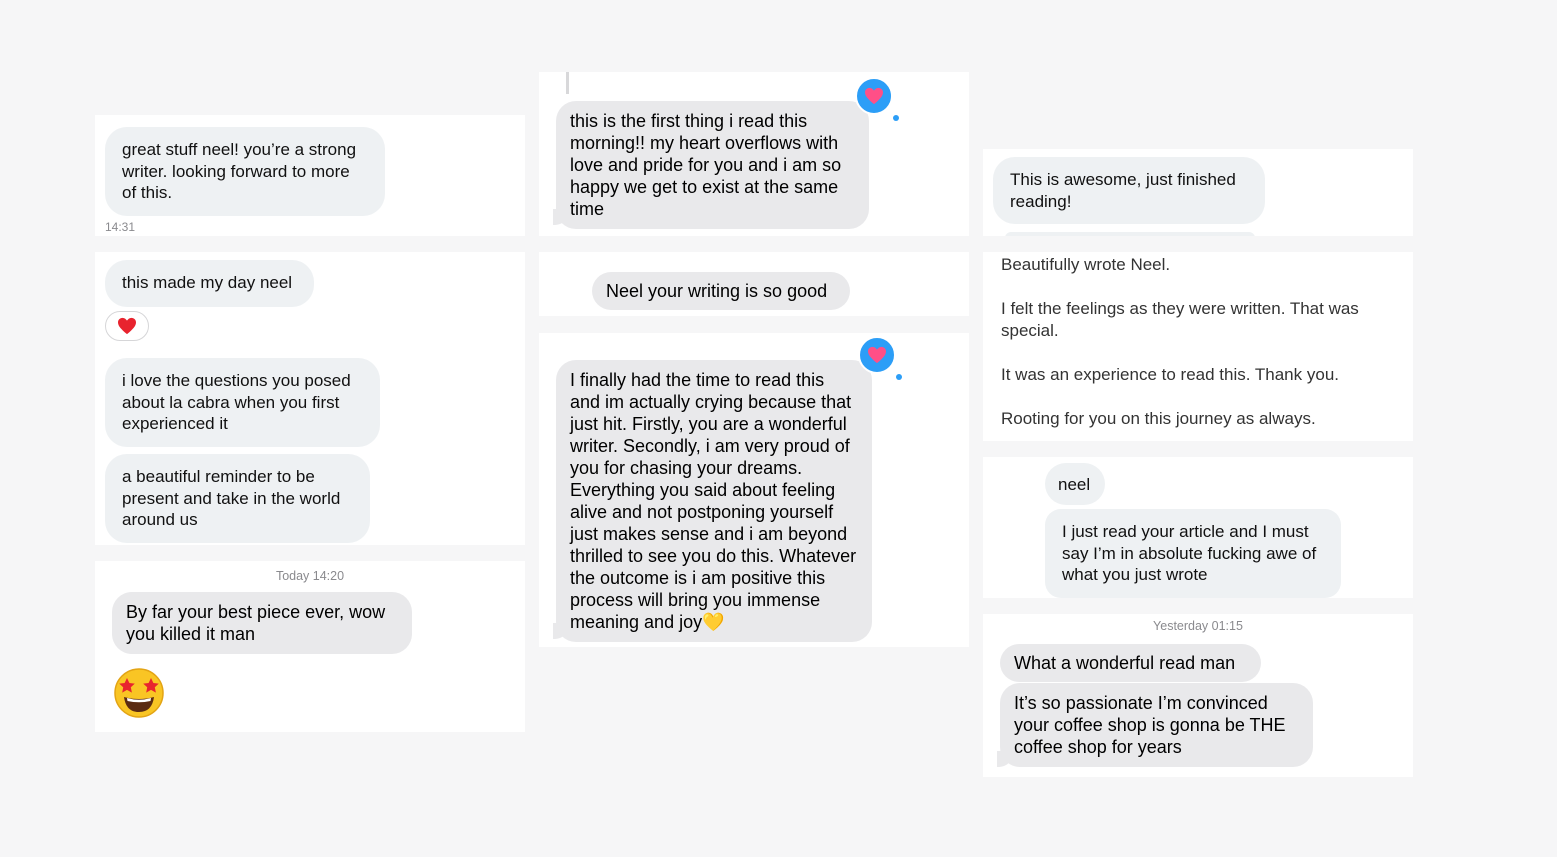 Image resolution: width=1557 pixels, height=857 pixels. I want to click on message-bubble: this made my day neel, so click(209, 283).